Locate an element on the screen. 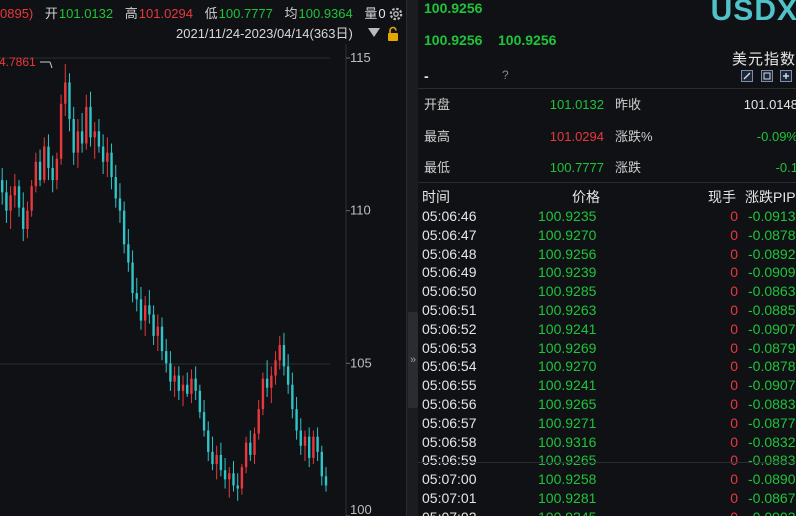  stat-row-high: 最高 101.0294 涨跌% -0.09% is located at coordinates (607, 137).